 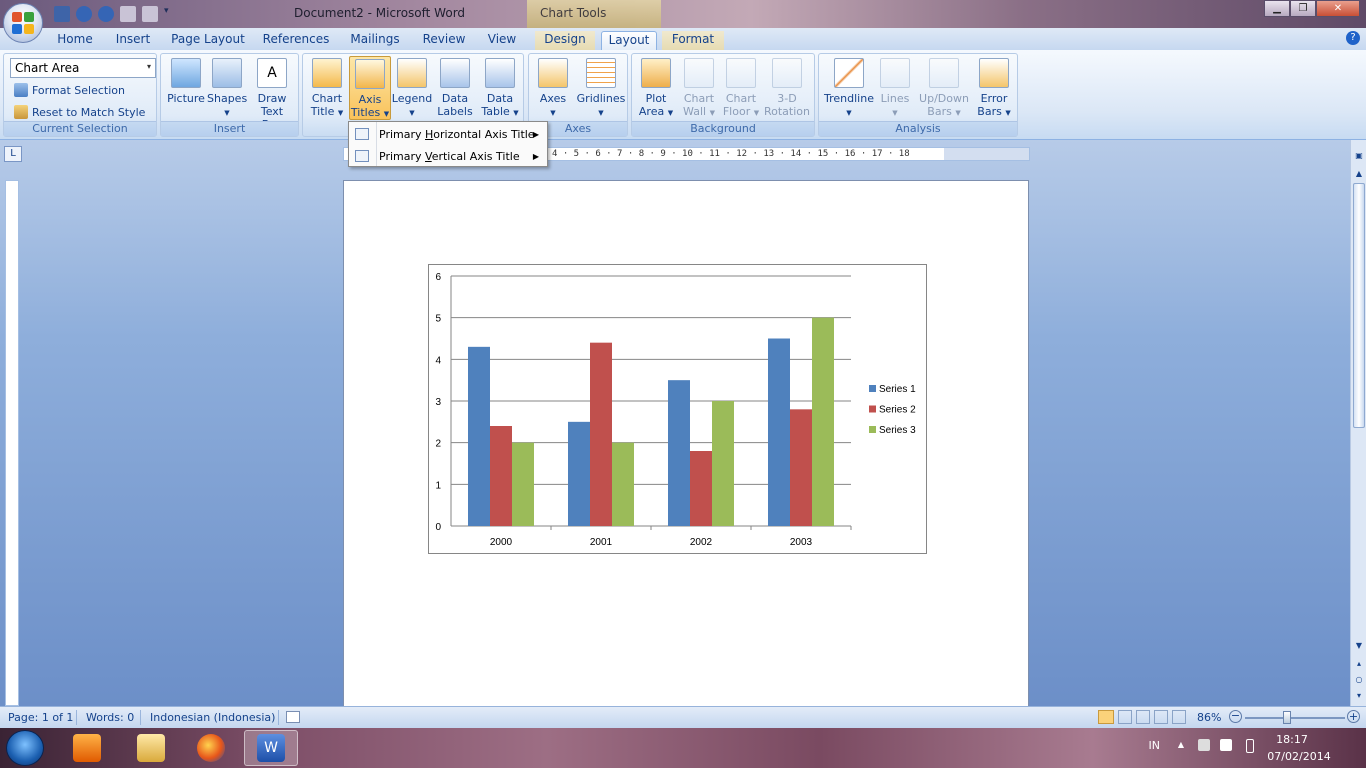 I want to click on view-ruler-icon: ▣, so click(x=1359, y=156).